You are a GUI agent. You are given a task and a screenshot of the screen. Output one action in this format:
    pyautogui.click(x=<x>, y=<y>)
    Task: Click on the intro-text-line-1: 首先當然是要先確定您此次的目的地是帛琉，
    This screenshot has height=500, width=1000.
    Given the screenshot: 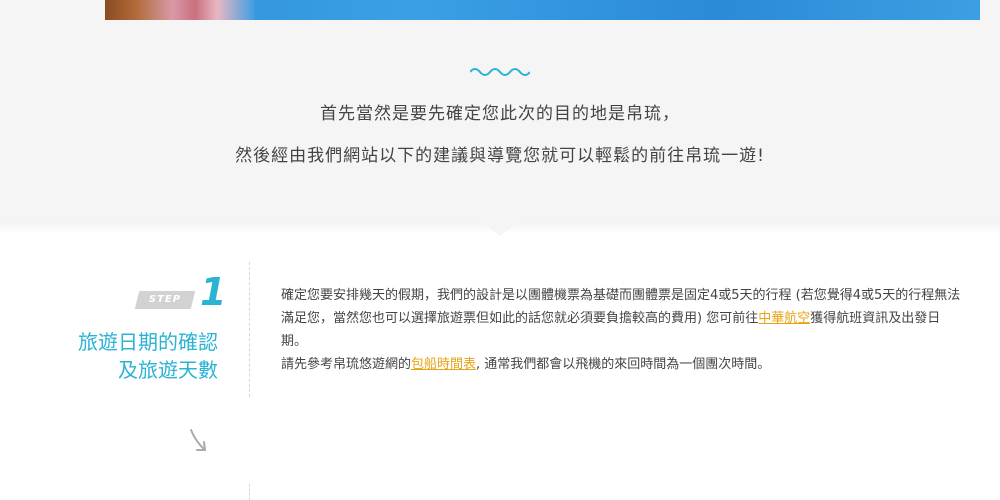 What is the action you would take?
    pyautogui.click(x=500, y=114)
    